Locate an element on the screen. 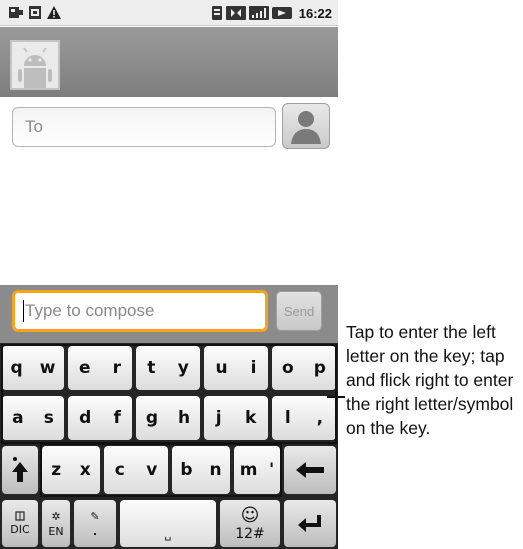 This screenshot has width=523, height=549. send-button: Send is located at coordinates (299, 311).